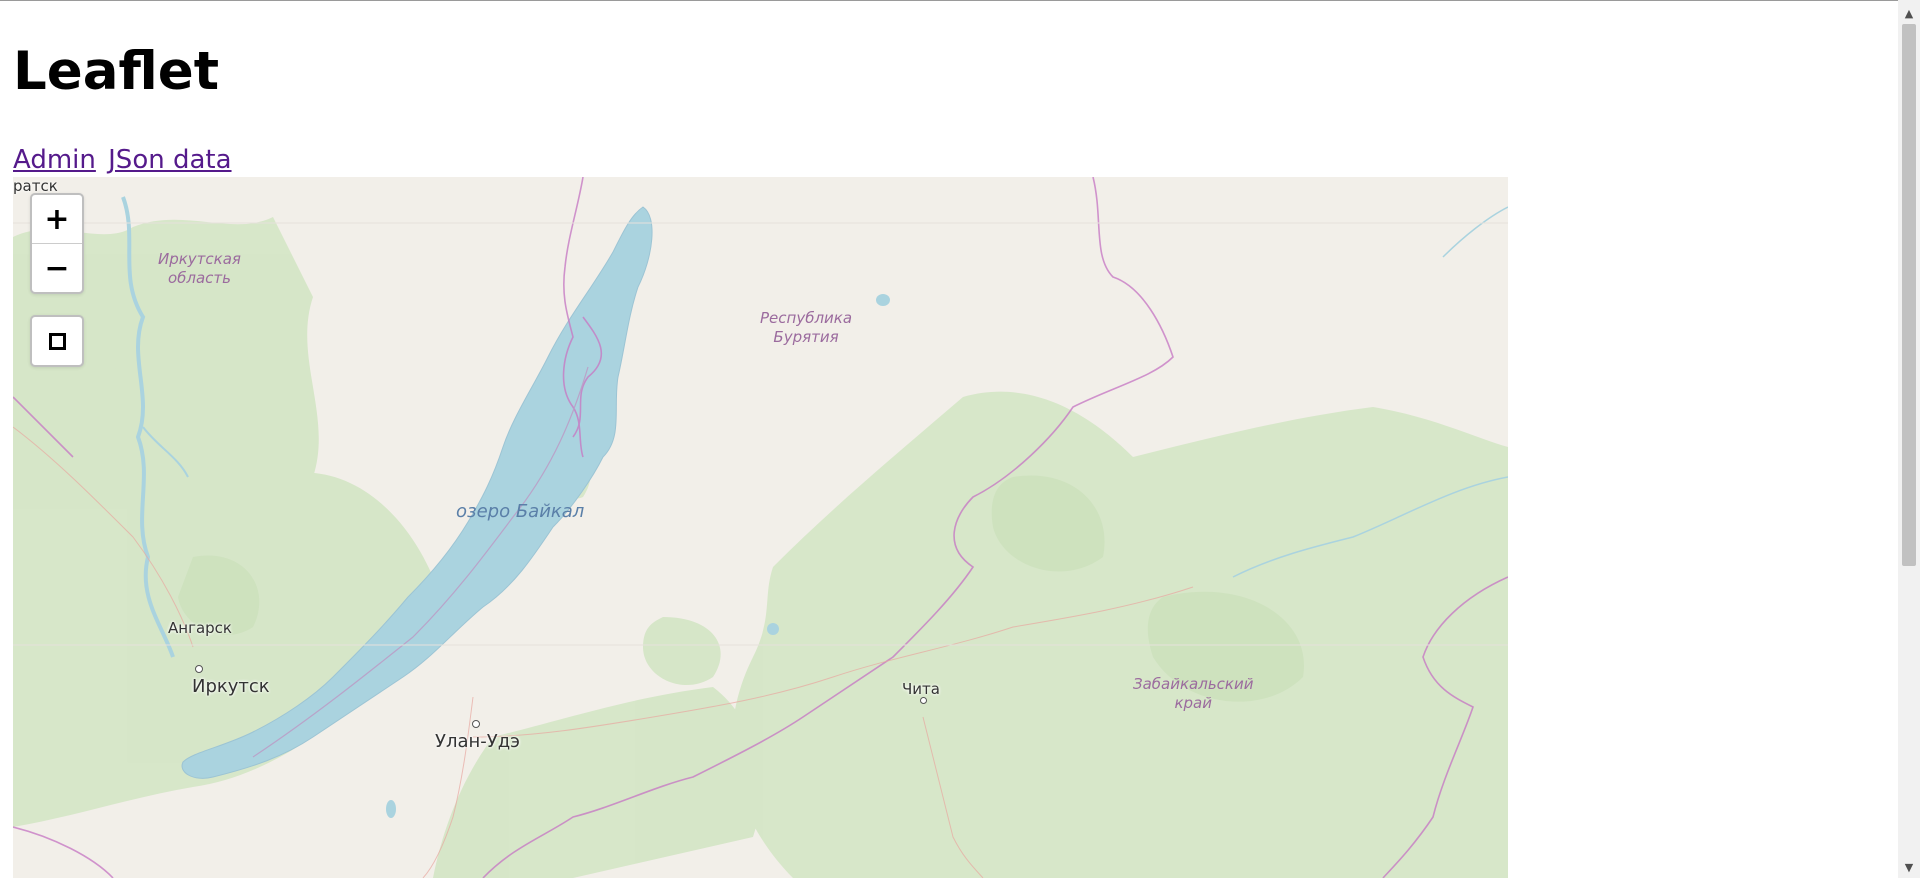 The image size is (1920, 878). Describe the element at coordinates (478, 741) in the screenshot. I see `map-label-ulan-ude: Улан-Удэ` at that location.